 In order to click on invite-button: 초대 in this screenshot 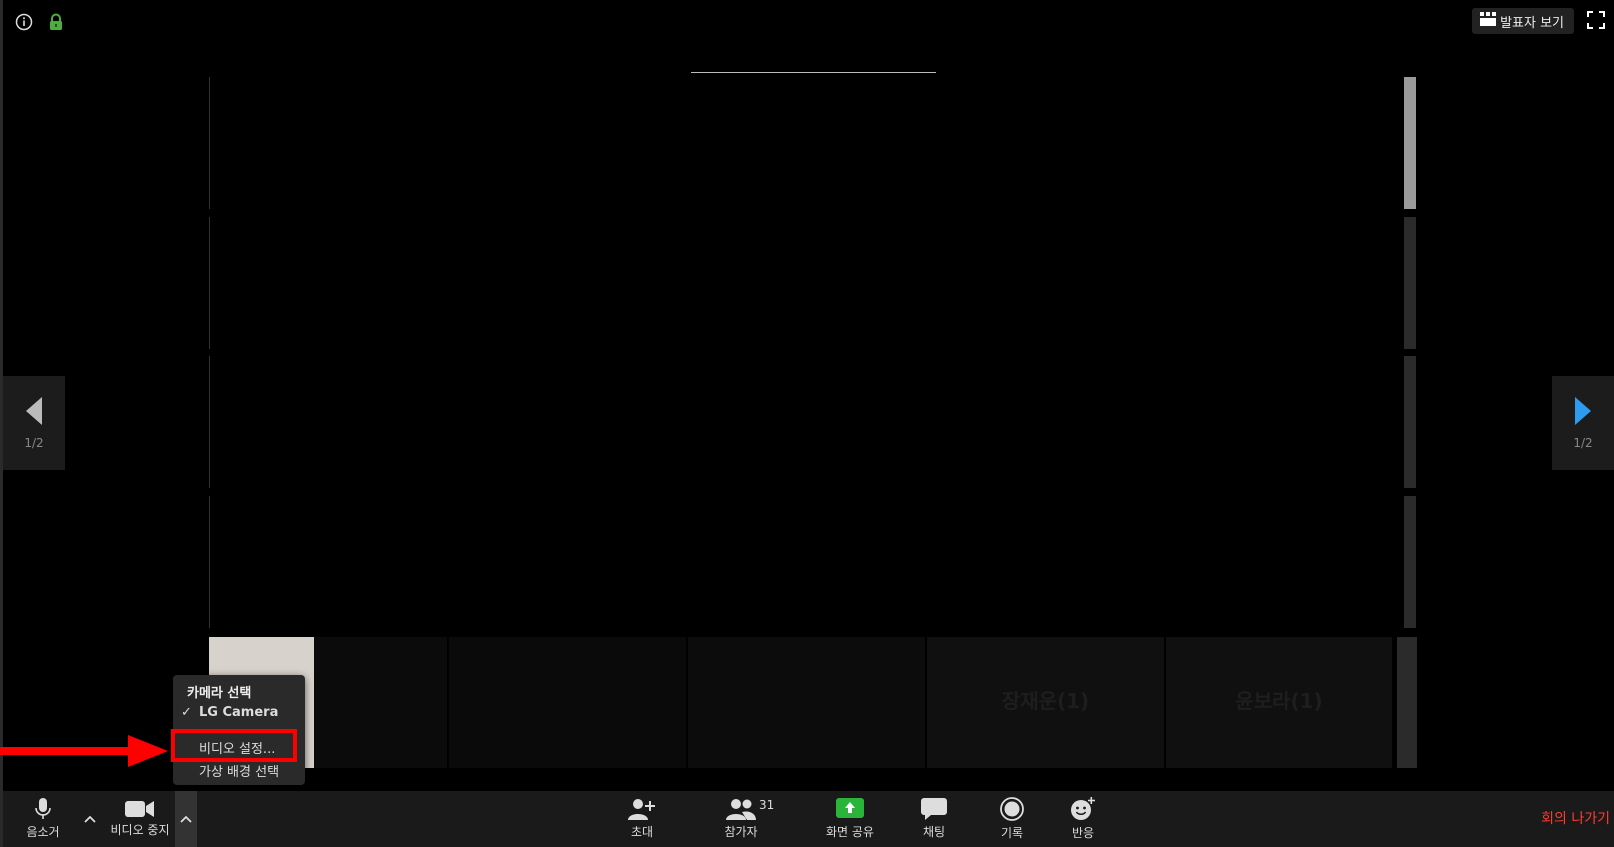, I will do `click(642, 819)`.